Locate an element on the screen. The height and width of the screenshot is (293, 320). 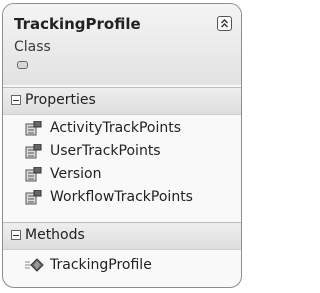
list-item: ActivityTrackPoints is located at coordinates (122, 128).